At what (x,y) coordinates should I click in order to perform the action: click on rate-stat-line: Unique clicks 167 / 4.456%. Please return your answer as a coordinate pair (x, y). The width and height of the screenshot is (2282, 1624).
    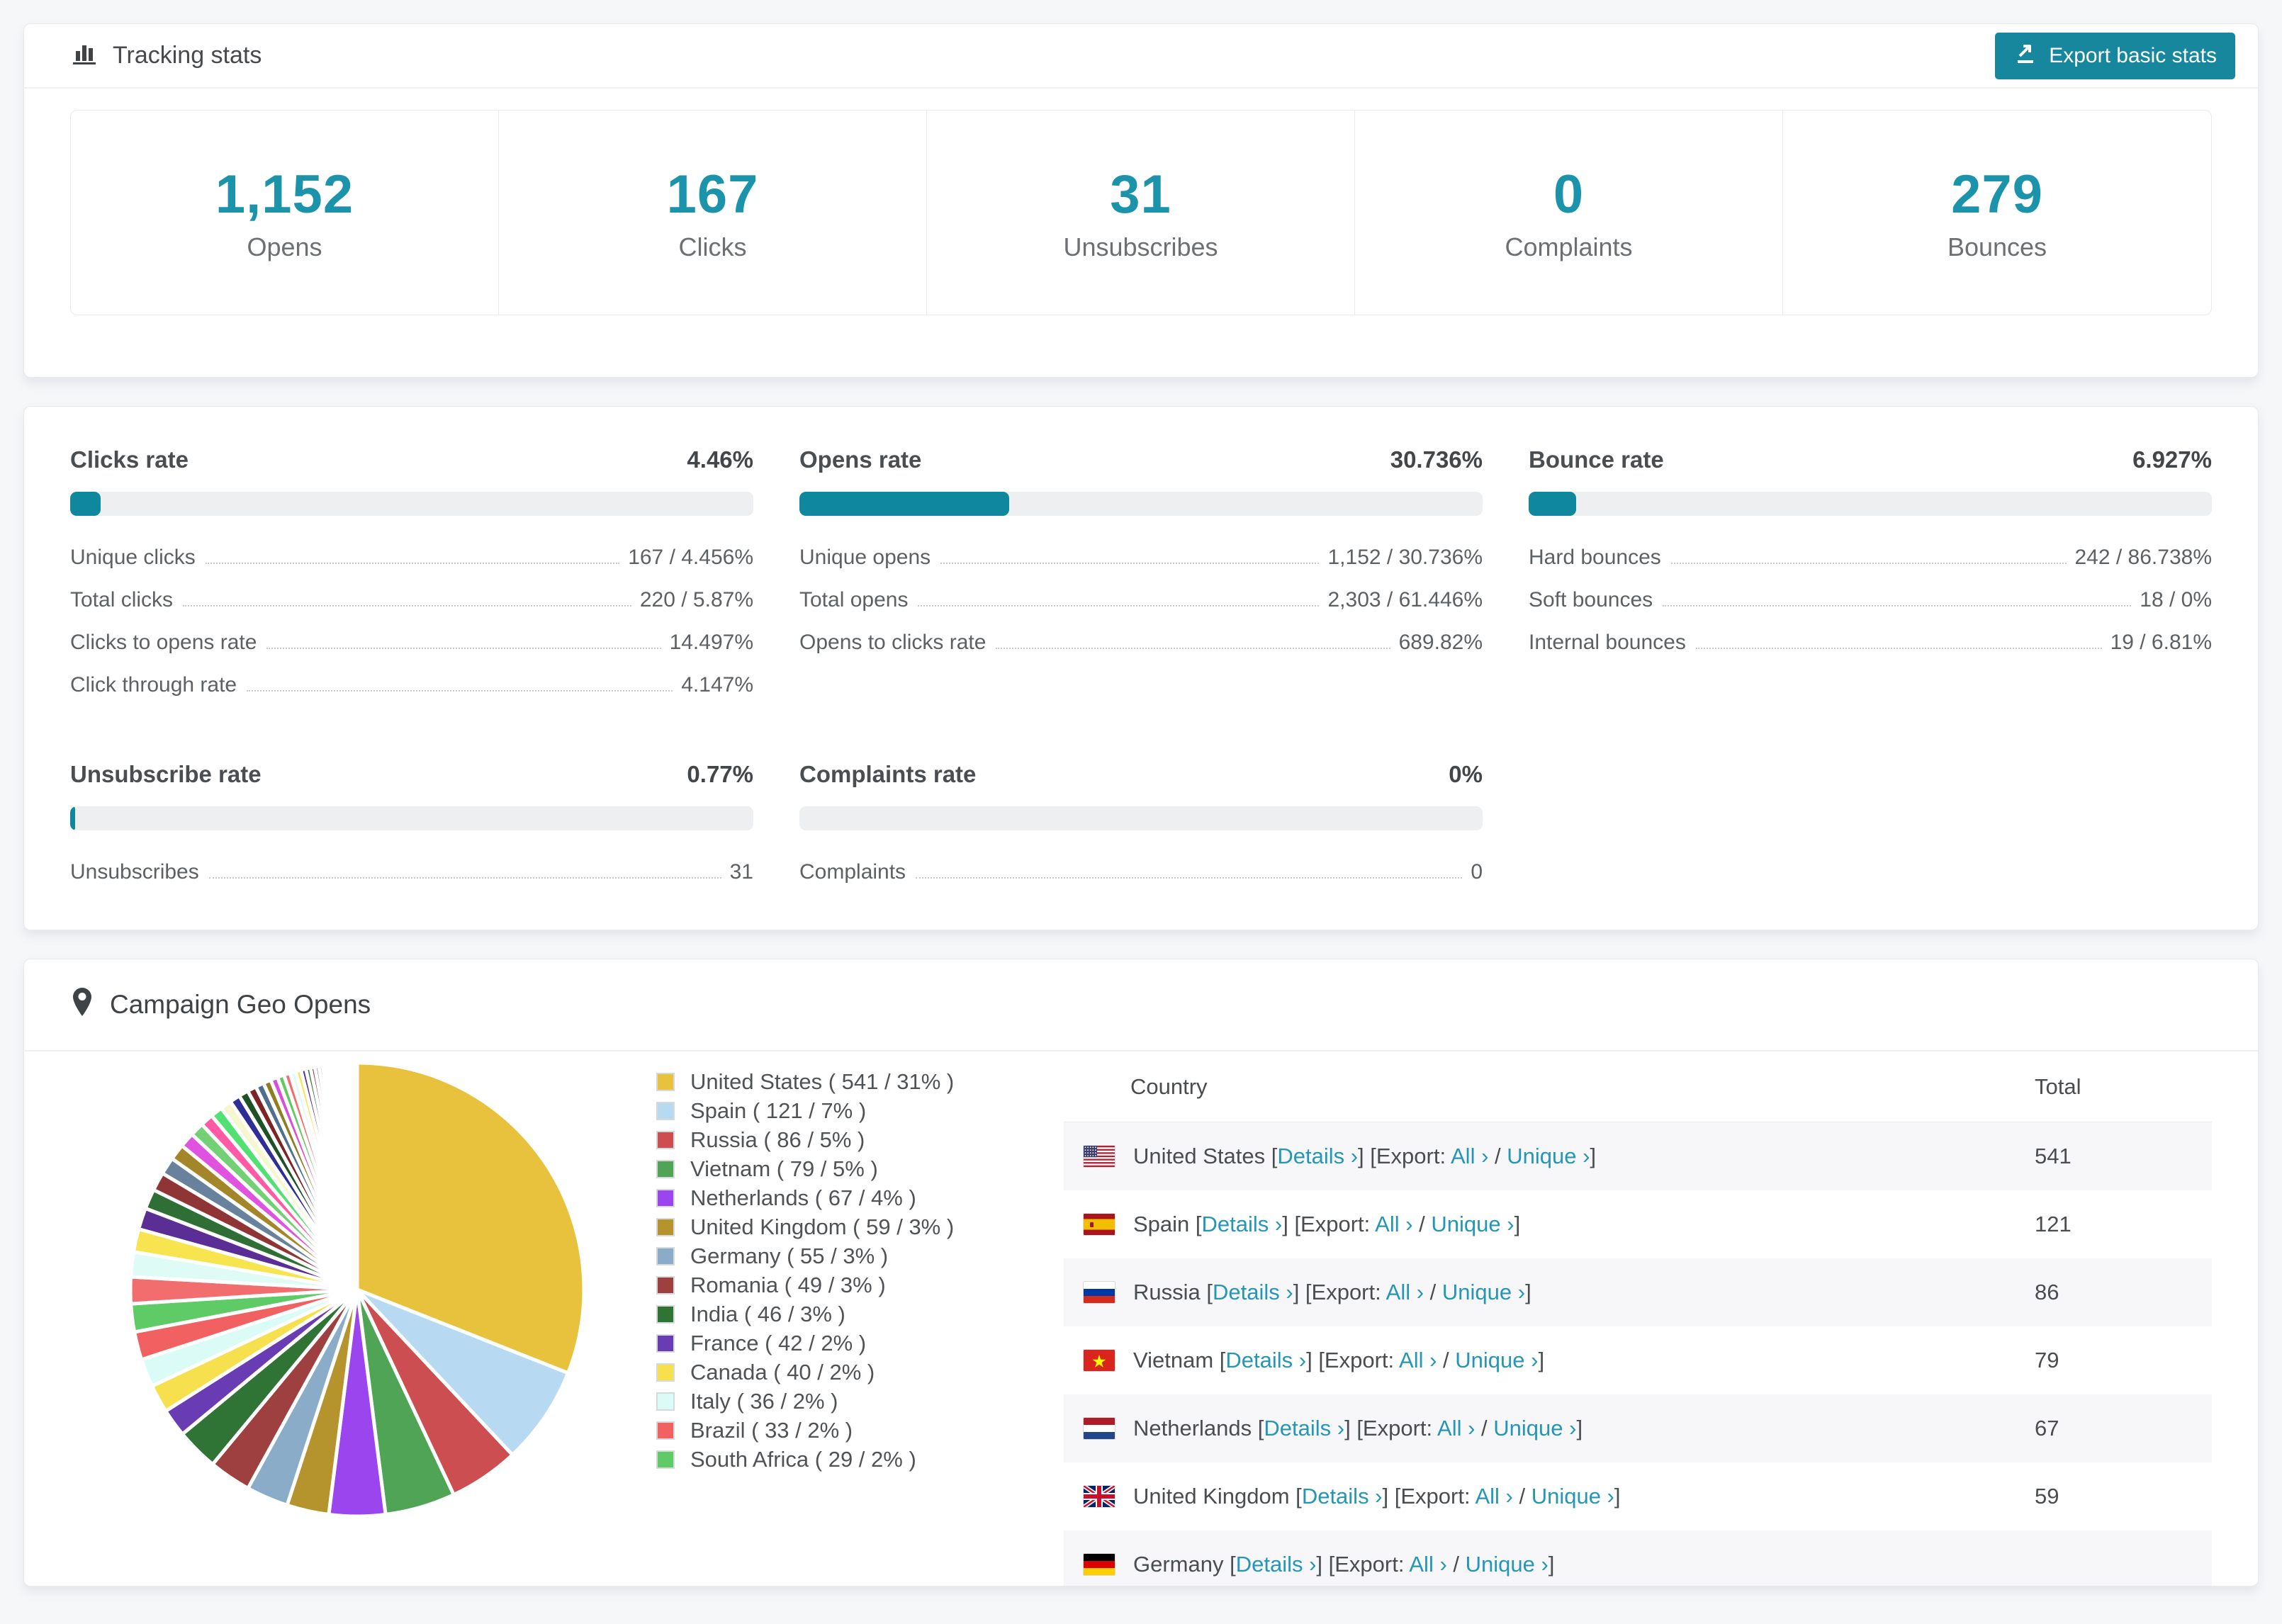
    Looking at the image, I should click on (412, 558).